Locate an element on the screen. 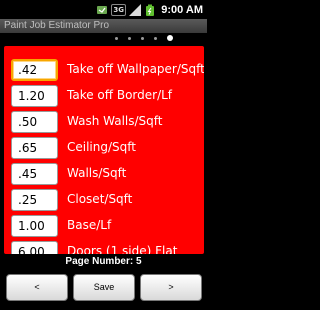 The width and height of the screenshot is (320, 310). base-rate-input: 1.00 is located at coordinates (34, 226).